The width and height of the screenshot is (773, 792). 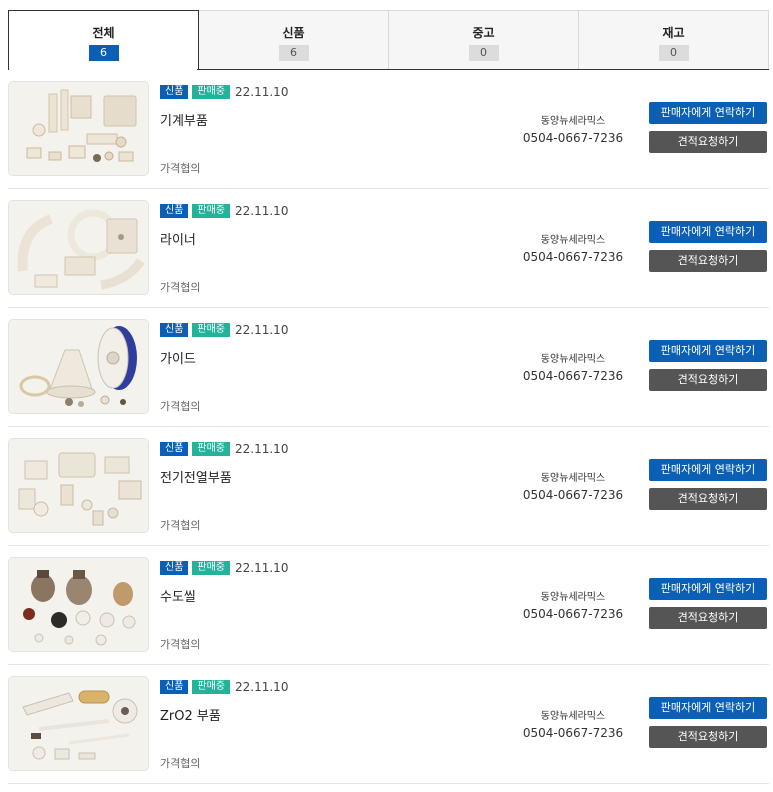 What do you see at coordinates (483, 33) in the screenshot?
I see `tab-label: 중고` at bounding box center [483, 33].